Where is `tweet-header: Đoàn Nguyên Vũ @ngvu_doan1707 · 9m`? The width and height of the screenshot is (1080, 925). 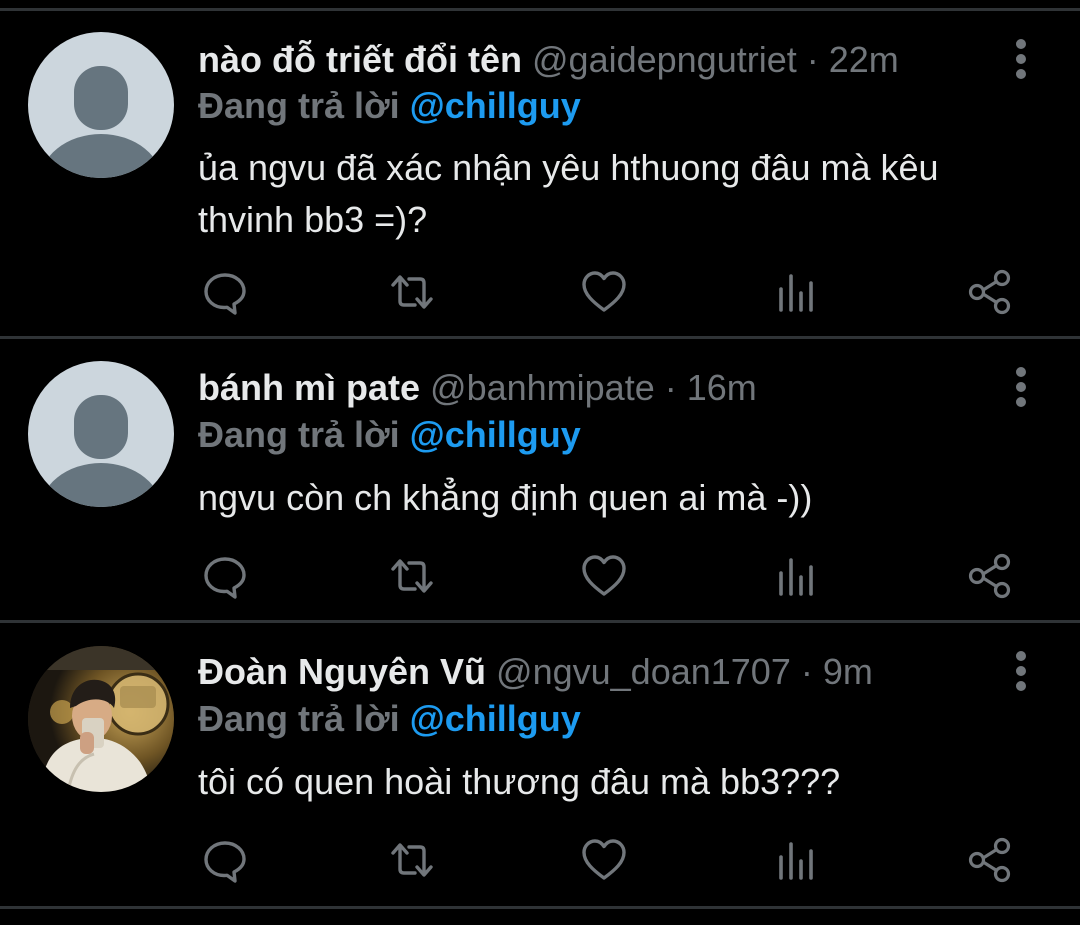
tweet-header: Đoàn Nguyên Vũ @ngvu_doan1707 · 9m is located at coordinates (535, 672).